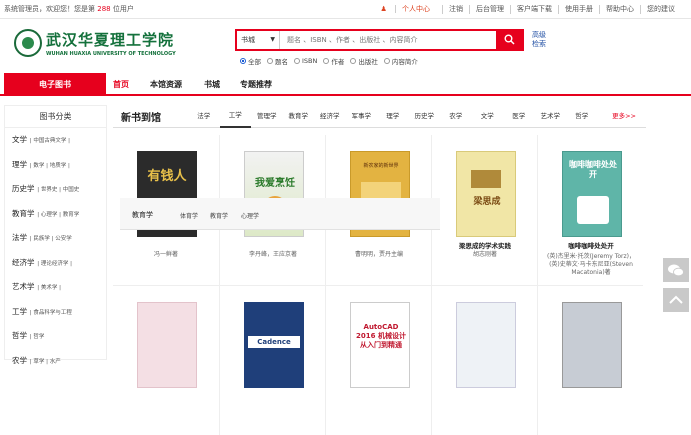 The height and width of the screenshot is (435, 691). I want to click on book-card: Cadence, so click(272, 360).